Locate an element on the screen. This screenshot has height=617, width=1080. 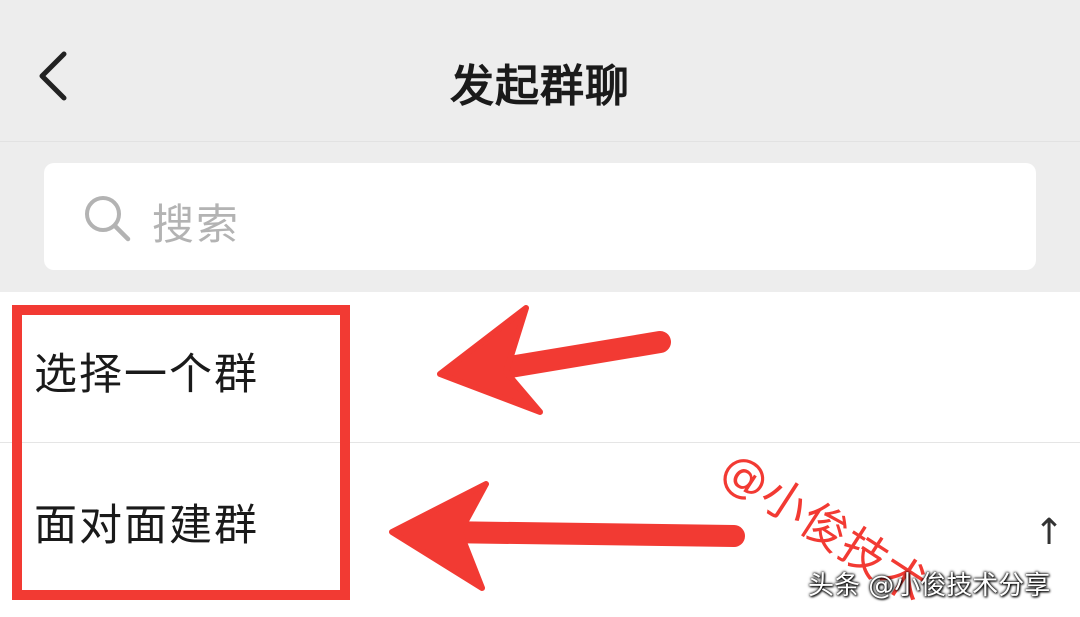
highlight-box is located at coordinates (181, 452).